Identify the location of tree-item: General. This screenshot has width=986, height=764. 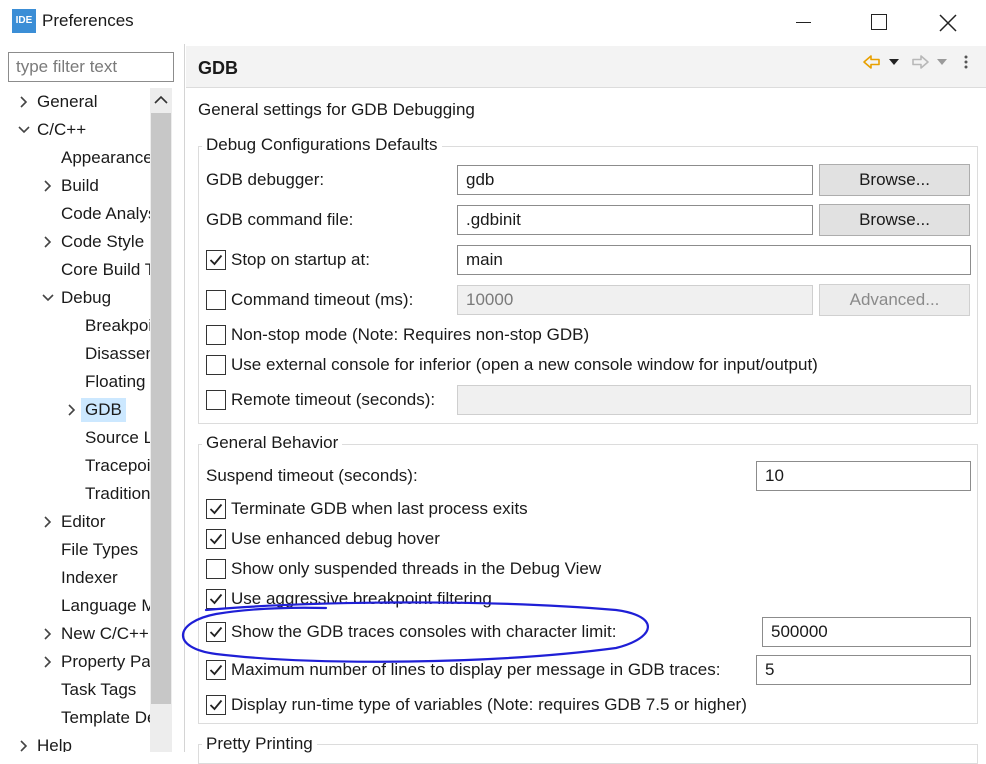
(67, 102).